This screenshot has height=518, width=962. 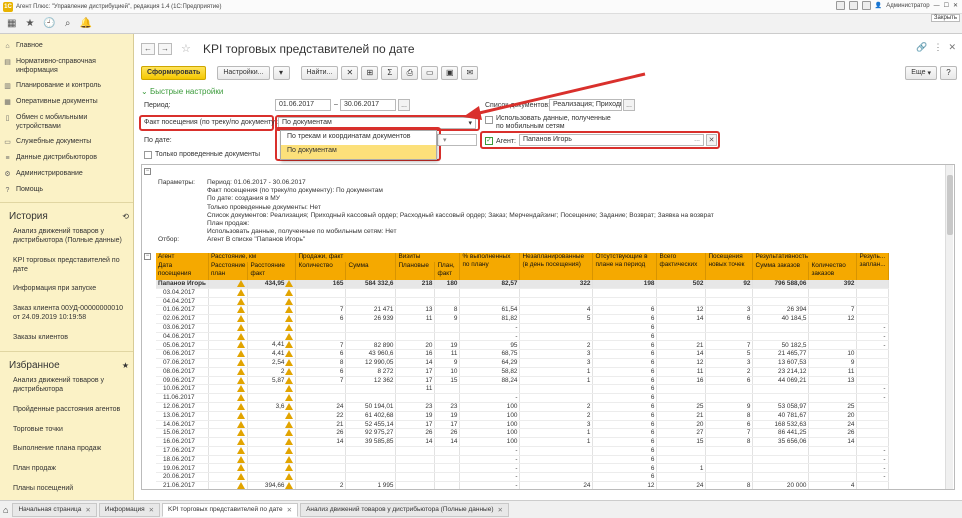 I want to click on history-icon: 🕘, so click(x=49, y=23).